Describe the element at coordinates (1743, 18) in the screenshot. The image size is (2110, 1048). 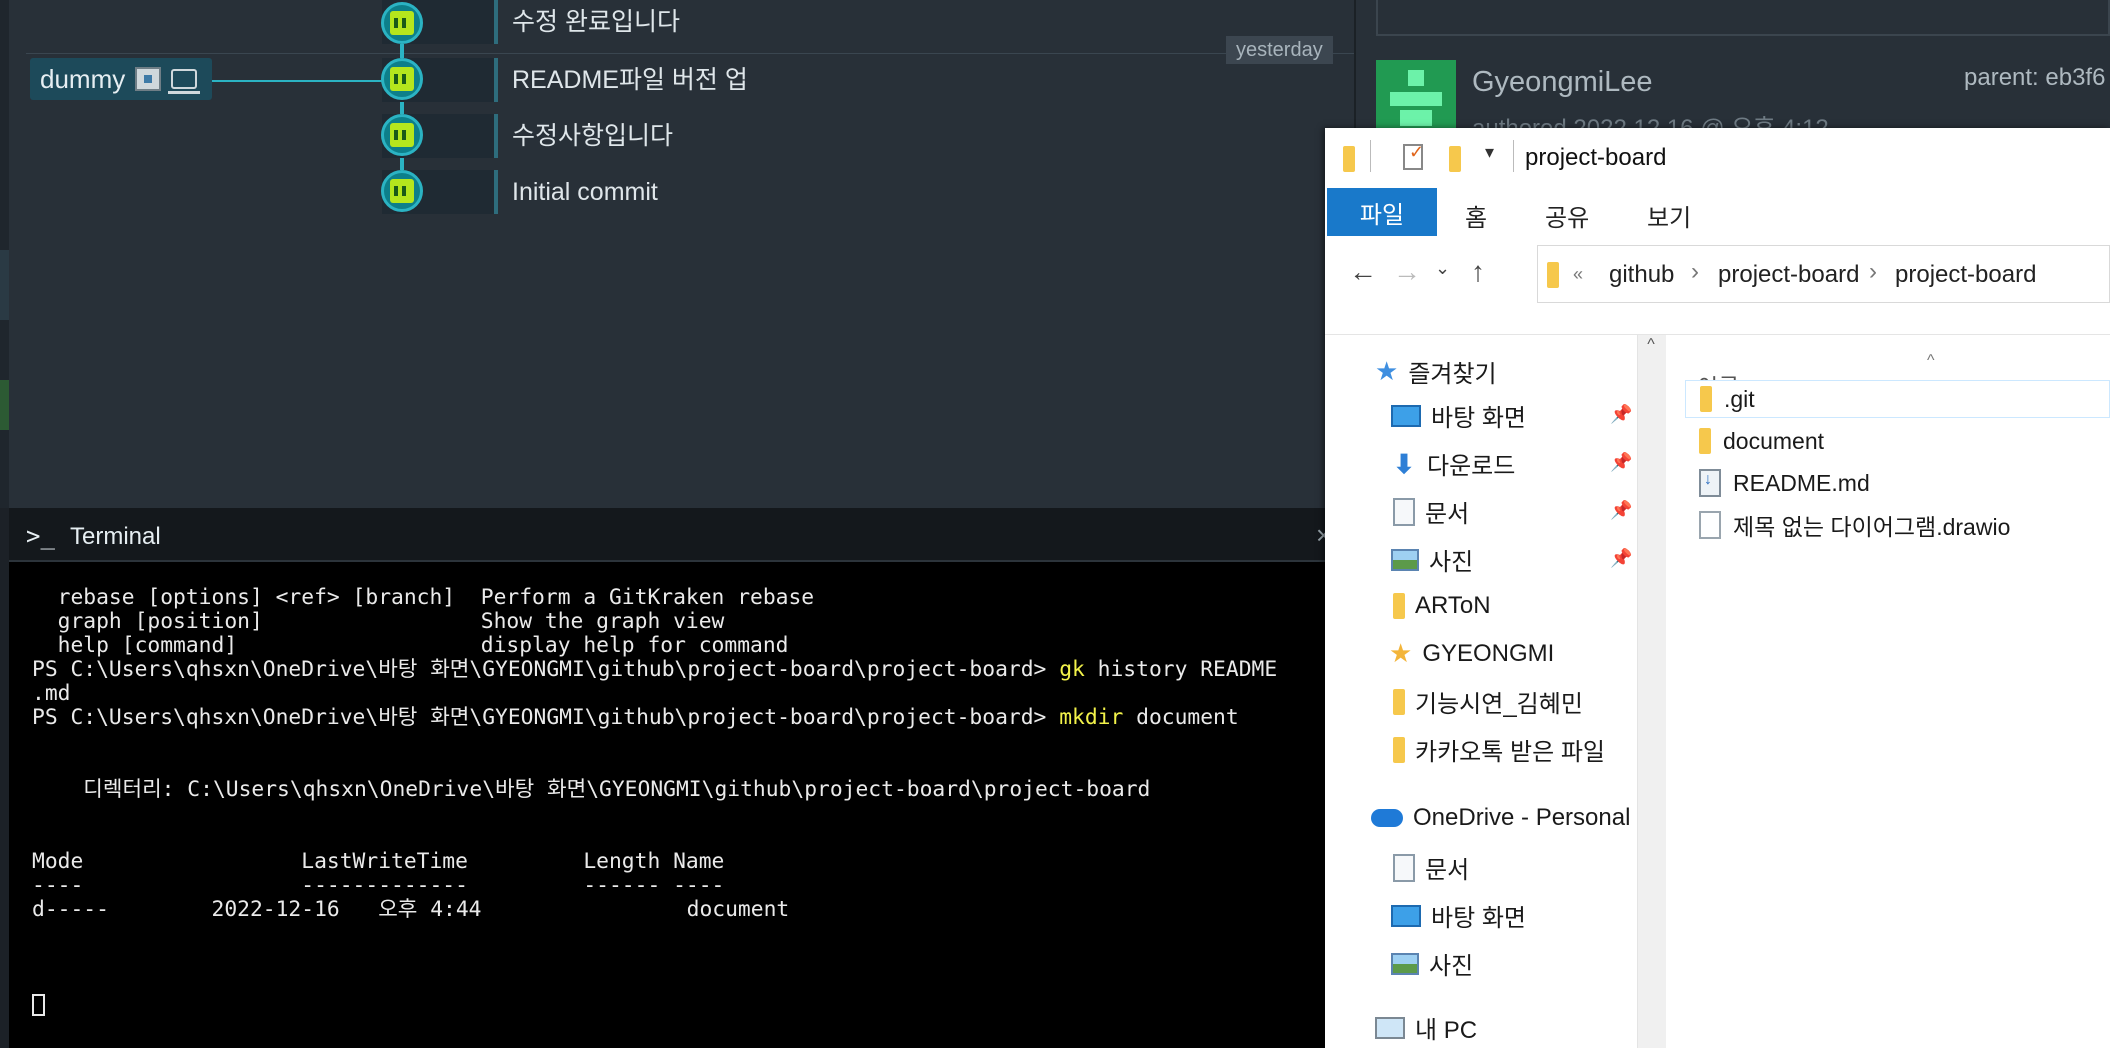
I see `commit-message-box` at that location.